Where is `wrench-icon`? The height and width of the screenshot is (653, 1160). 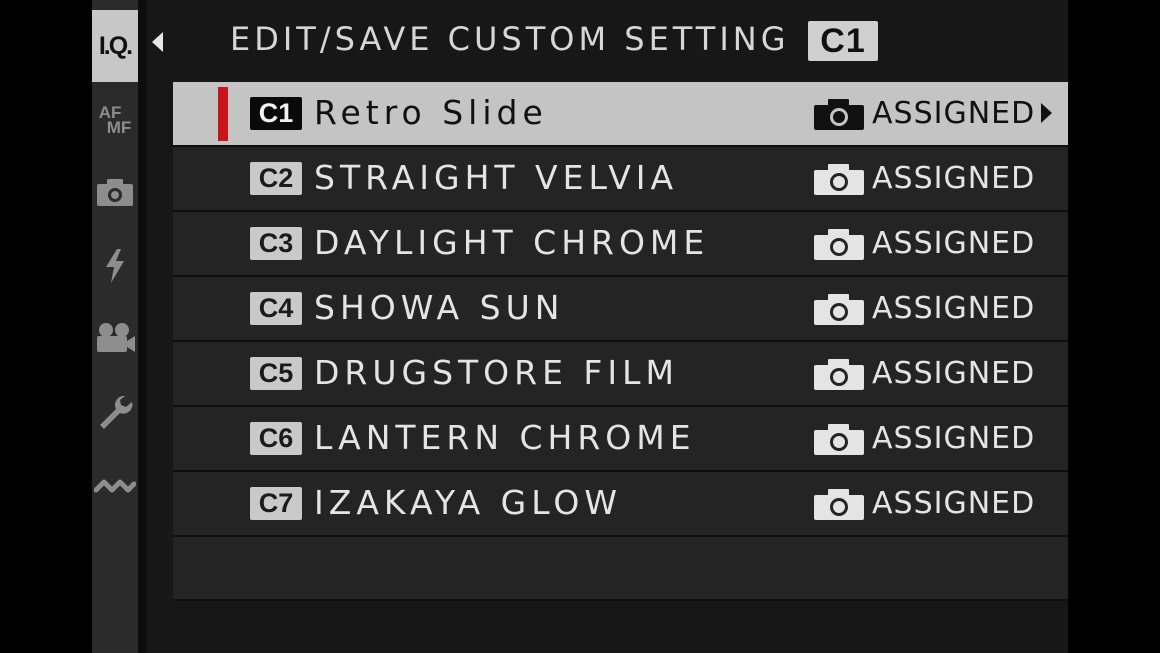 wrench-icon is located at coordinates (115, 412).